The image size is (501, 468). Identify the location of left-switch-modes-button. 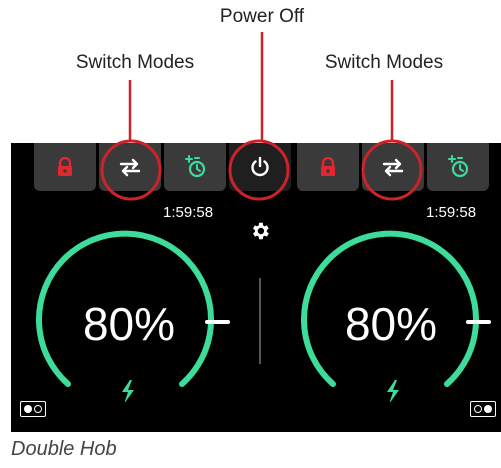
(130, 167).